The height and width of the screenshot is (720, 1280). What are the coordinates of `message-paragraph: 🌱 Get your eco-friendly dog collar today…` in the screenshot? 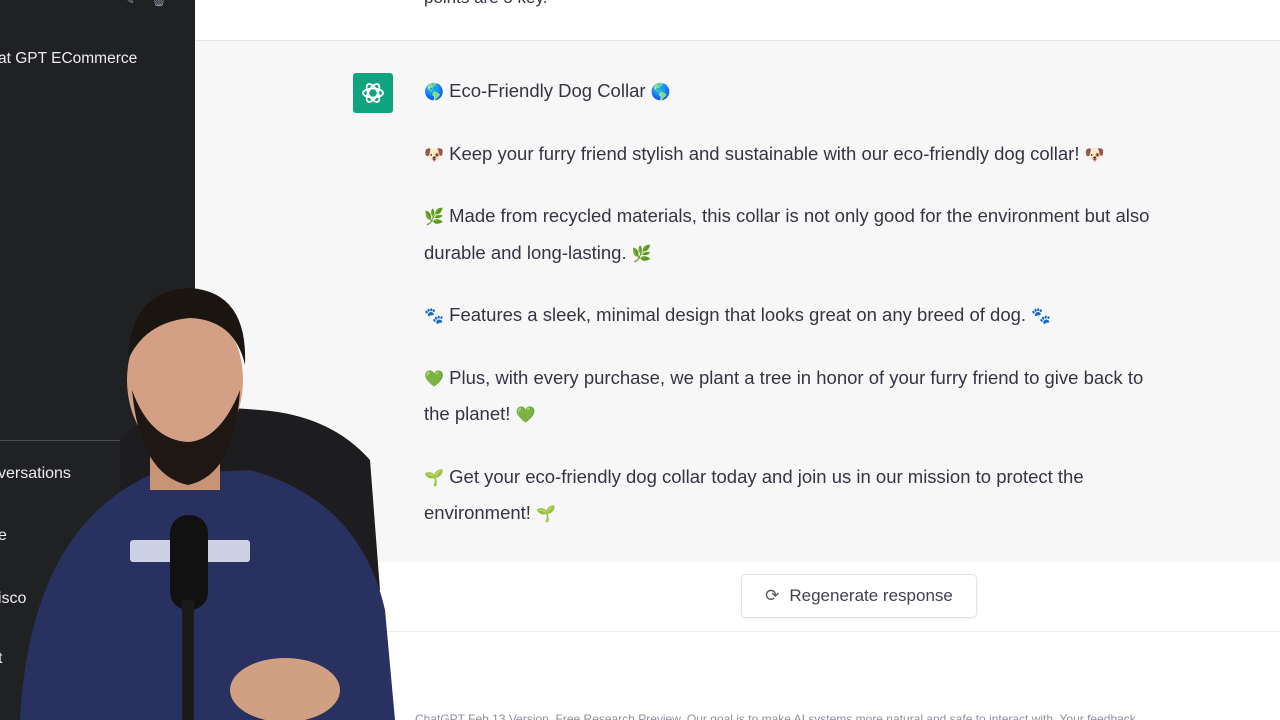 It's located at (849, 477).